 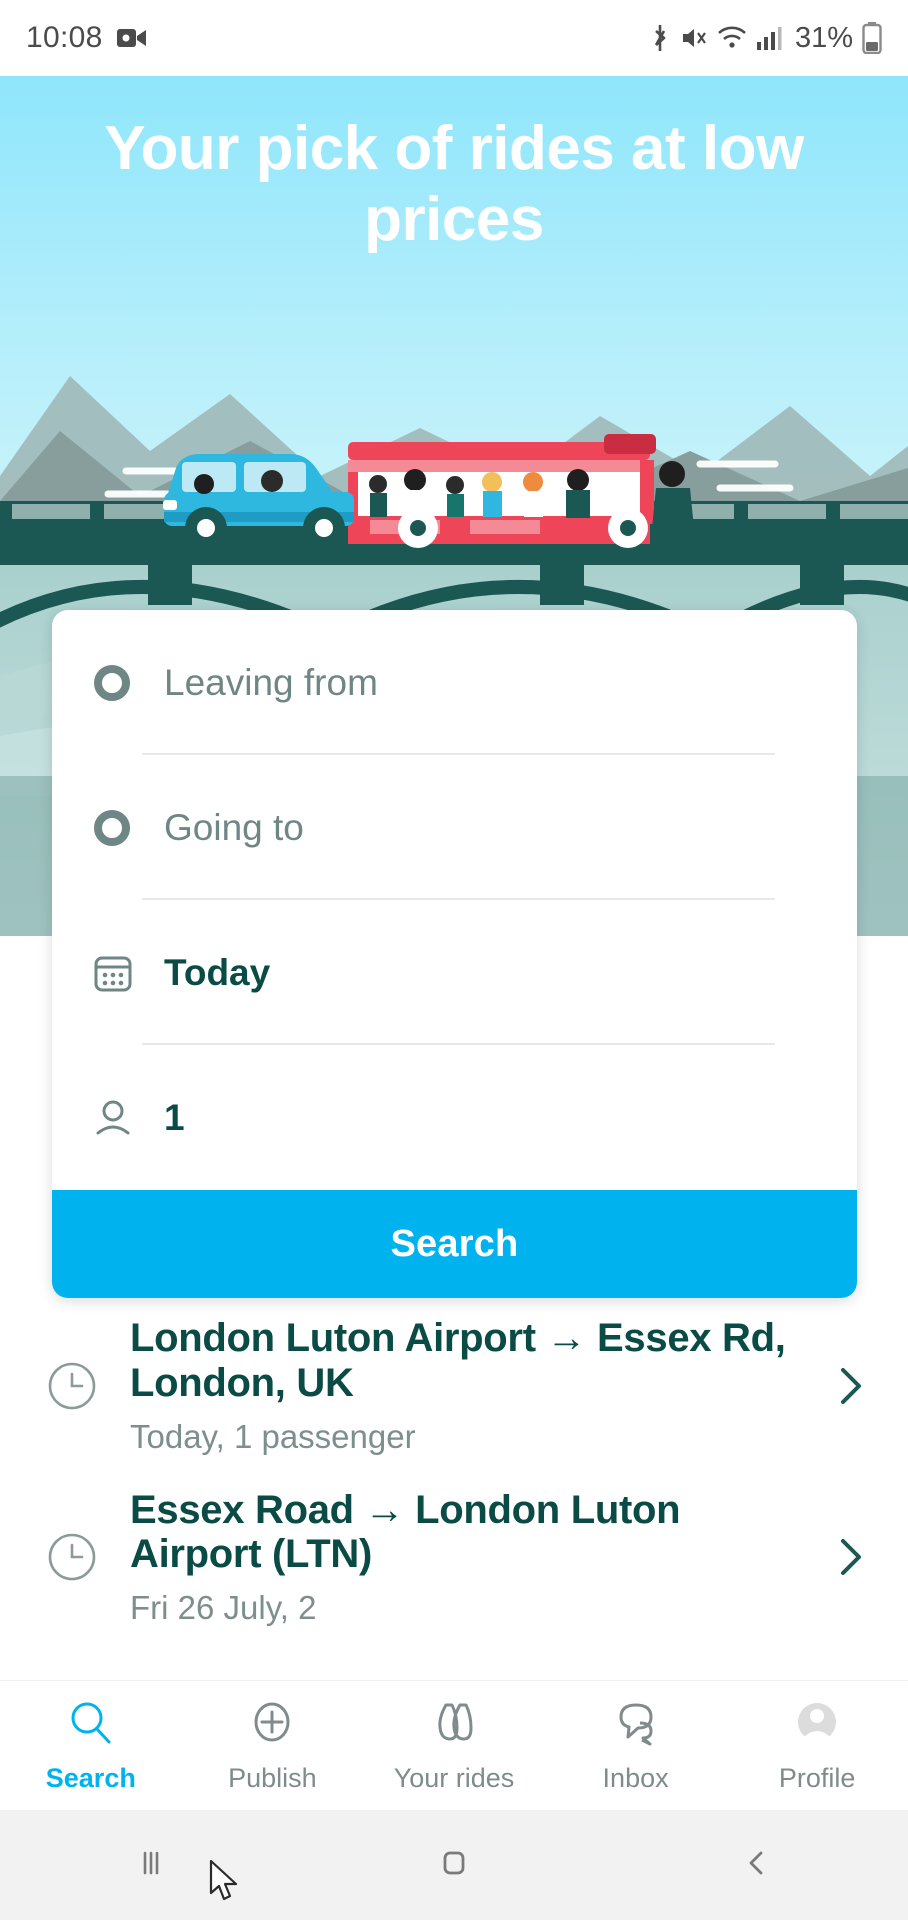 I want to click on bottom-navigation: Search Publish Your rides Inbox Profile, so click(x=454, y=1745).